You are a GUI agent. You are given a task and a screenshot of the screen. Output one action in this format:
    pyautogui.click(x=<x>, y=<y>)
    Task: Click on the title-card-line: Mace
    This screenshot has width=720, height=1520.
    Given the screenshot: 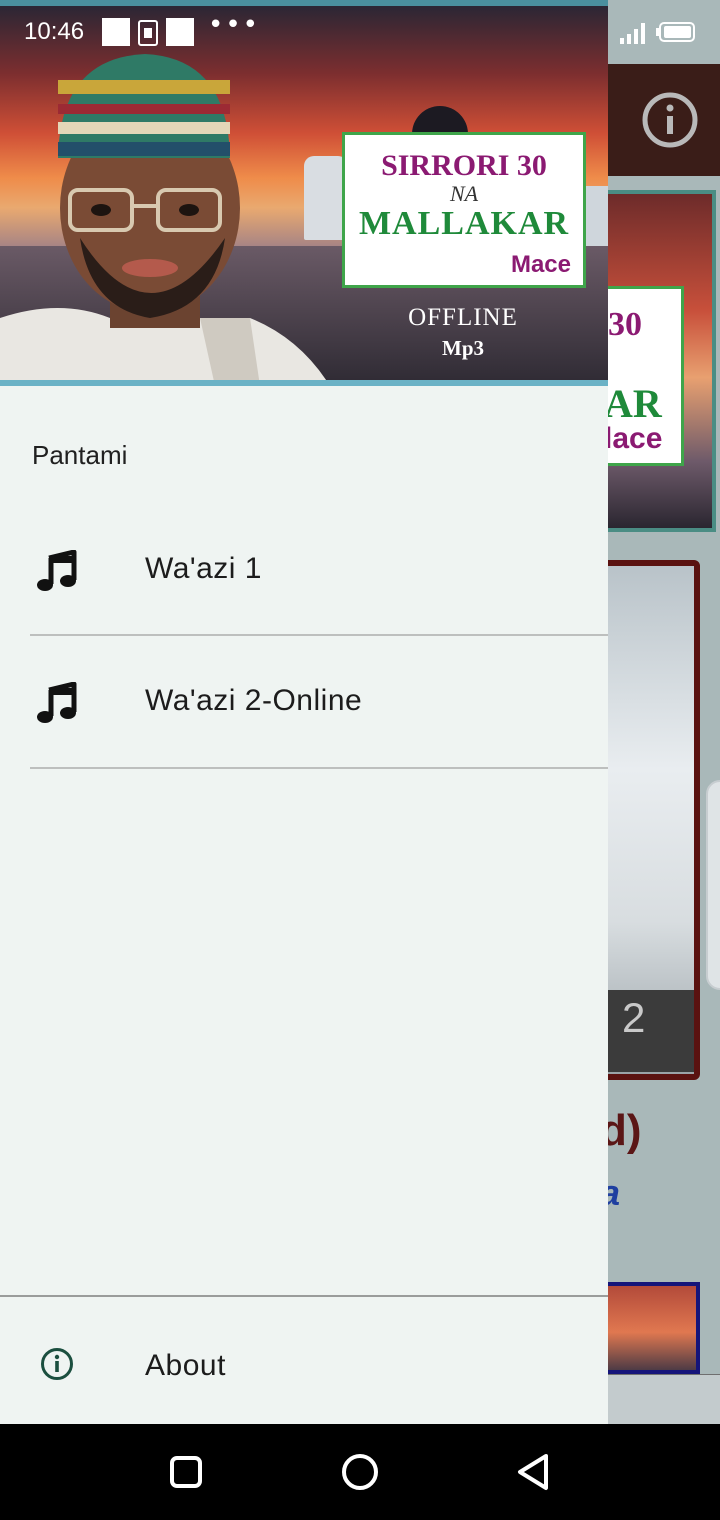 What is the action you would take?
    pyautogui.click(x=540, y=264)
    